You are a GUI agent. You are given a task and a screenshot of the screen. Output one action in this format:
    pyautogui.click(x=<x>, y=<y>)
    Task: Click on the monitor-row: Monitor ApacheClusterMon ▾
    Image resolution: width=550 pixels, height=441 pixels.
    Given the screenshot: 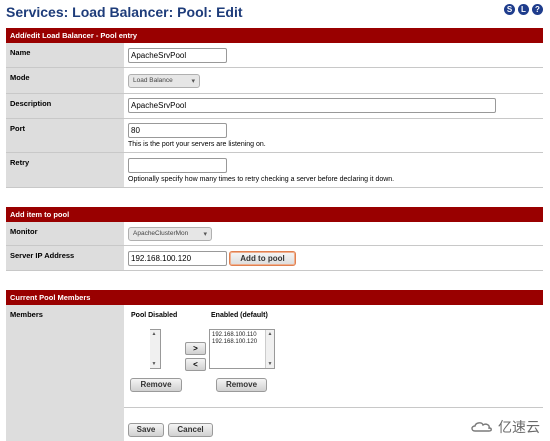 What is the action you would take?
    pyautogui.click(x=274, y=234)
    